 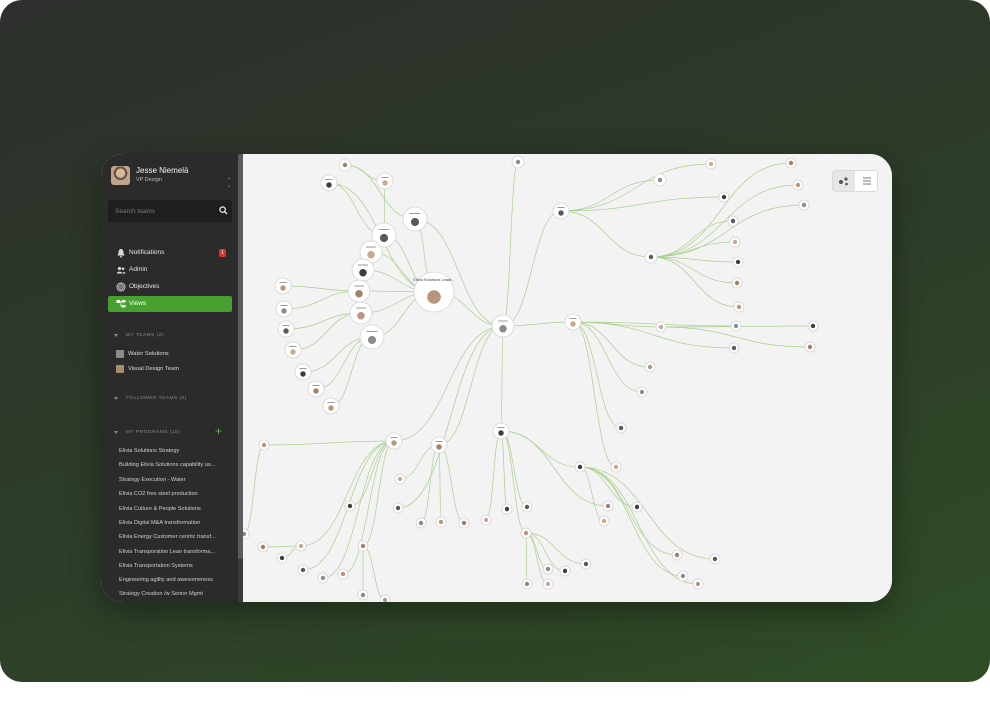 I want to click on user-switcher: Jesse Niemelä VP Design ⌃ ⌄, so click(x=171, y=176).